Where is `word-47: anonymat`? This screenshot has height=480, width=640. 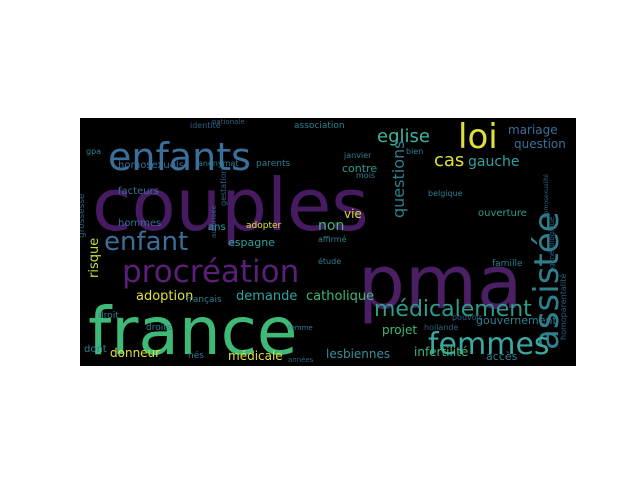
word-47: anonymat is located at coordinates (218, 163).